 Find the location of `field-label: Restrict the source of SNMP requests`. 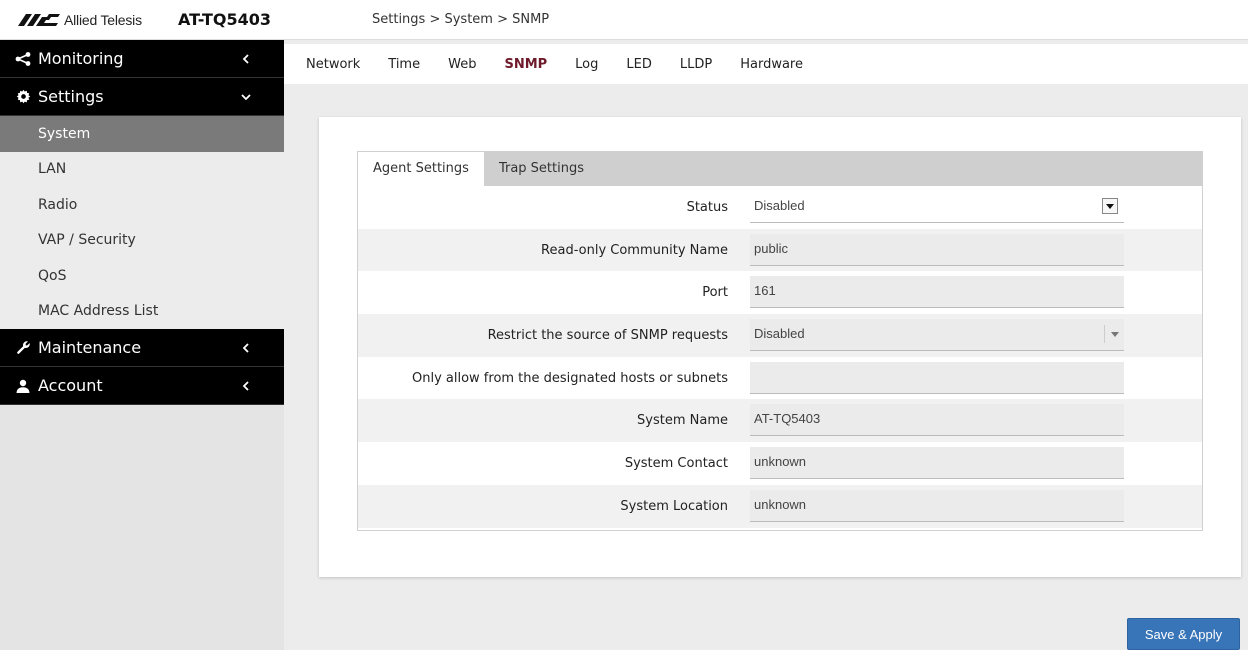

field-label: Restrict the source of SNMP requests is located at coordinates (607, 335).